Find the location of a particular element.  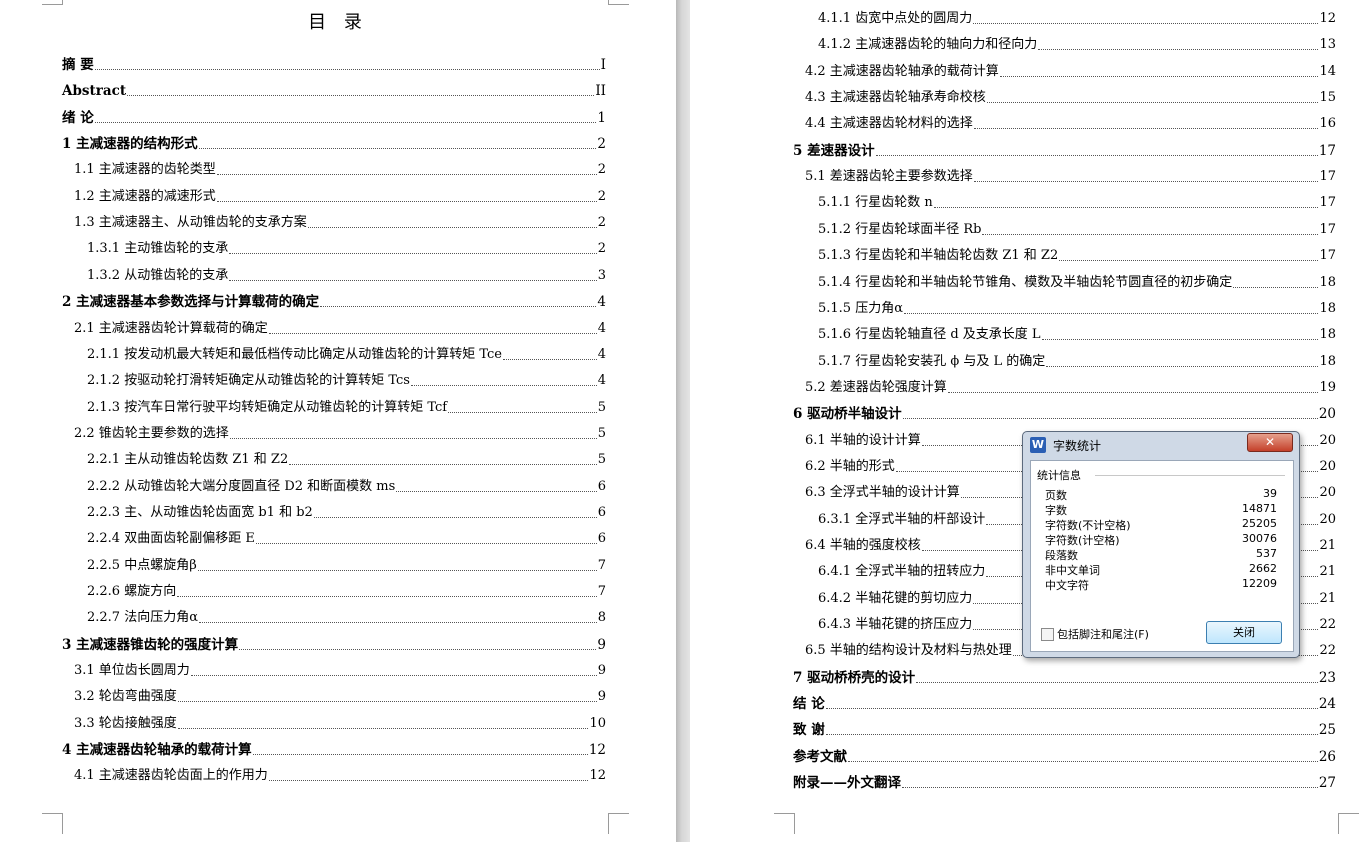

toc-entry-page: 18 is located at coordinates (1327, 308).